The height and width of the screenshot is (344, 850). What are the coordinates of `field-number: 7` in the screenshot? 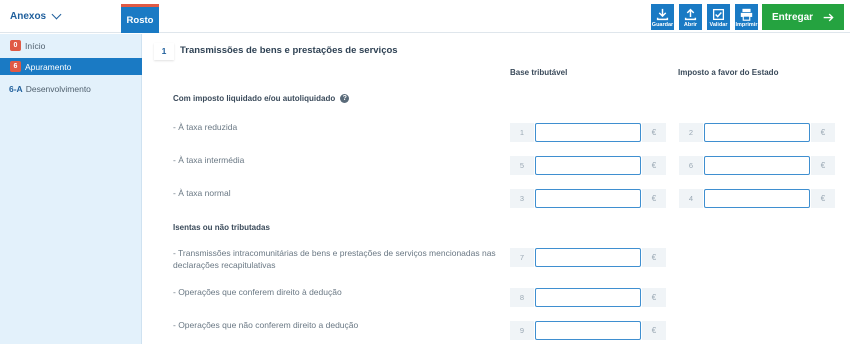 It's located at (522, 257).